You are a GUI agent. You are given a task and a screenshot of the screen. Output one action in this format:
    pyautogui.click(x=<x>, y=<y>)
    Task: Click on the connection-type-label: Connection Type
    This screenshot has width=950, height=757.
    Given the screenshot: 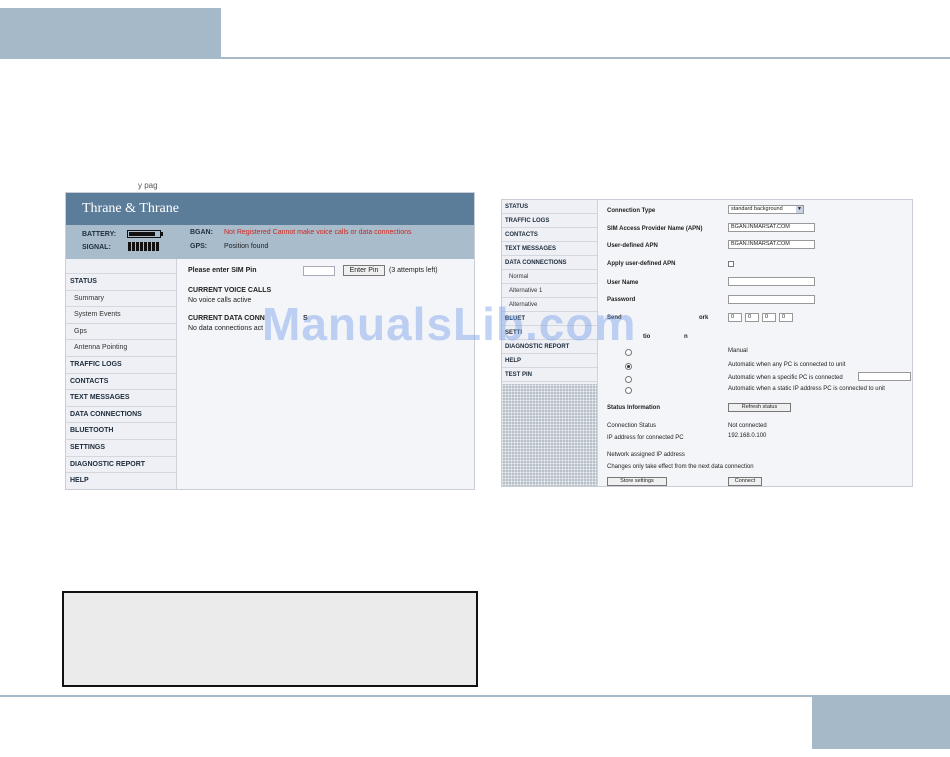 What is the action you would take?
    pyautogui.click(x=631, y=211)
    